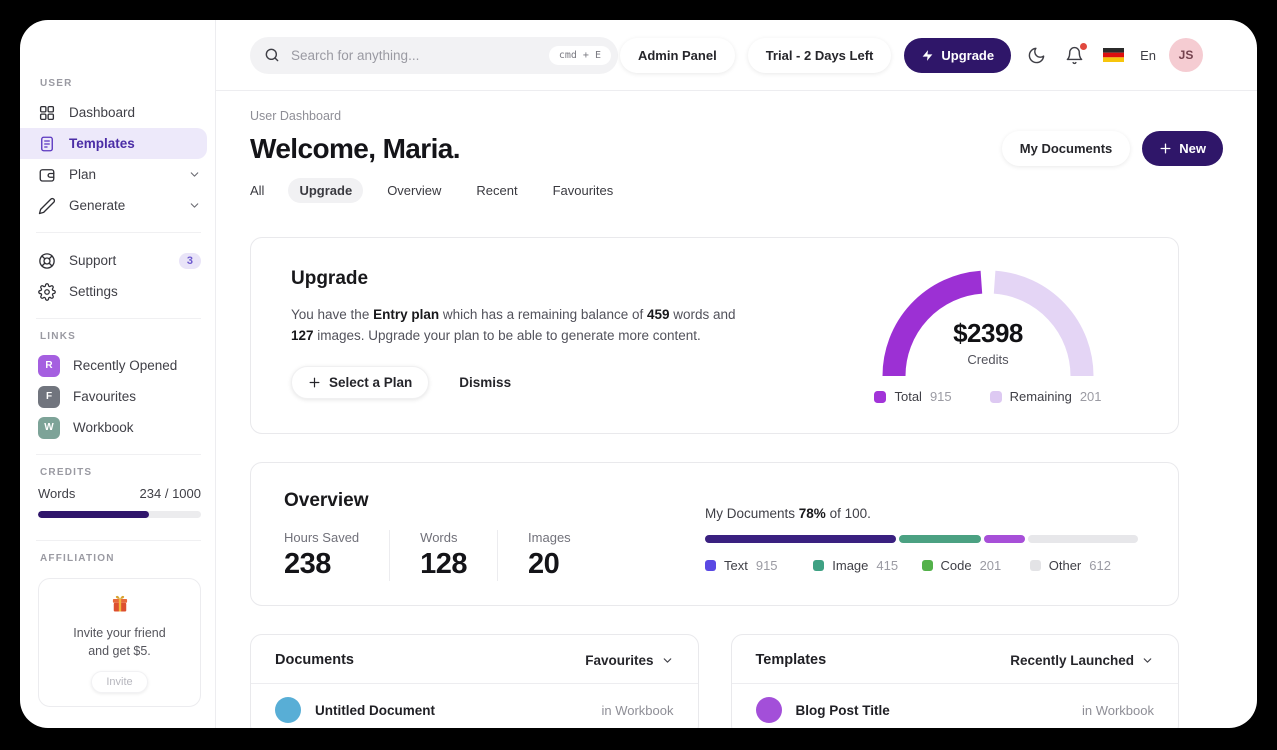 The width and height of the screenshot is (1277, 750). Describe the element at coordinates (954, 659) in the screenshot. I see `templates-card-header: Templates Recently Launched` at that location.